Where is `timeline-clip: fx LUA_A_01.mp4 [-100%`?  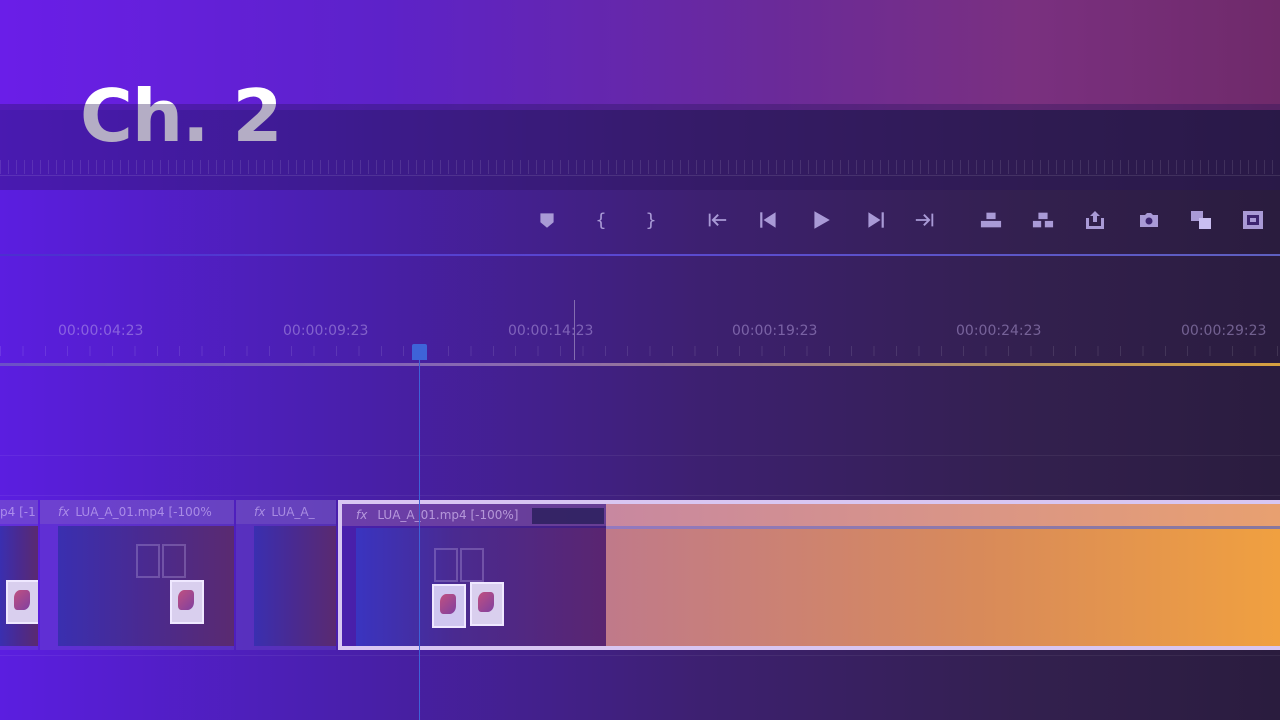 timeline-clip: fx LUA_A_01.mp4 [-100% is located at coordinates (137, 575).